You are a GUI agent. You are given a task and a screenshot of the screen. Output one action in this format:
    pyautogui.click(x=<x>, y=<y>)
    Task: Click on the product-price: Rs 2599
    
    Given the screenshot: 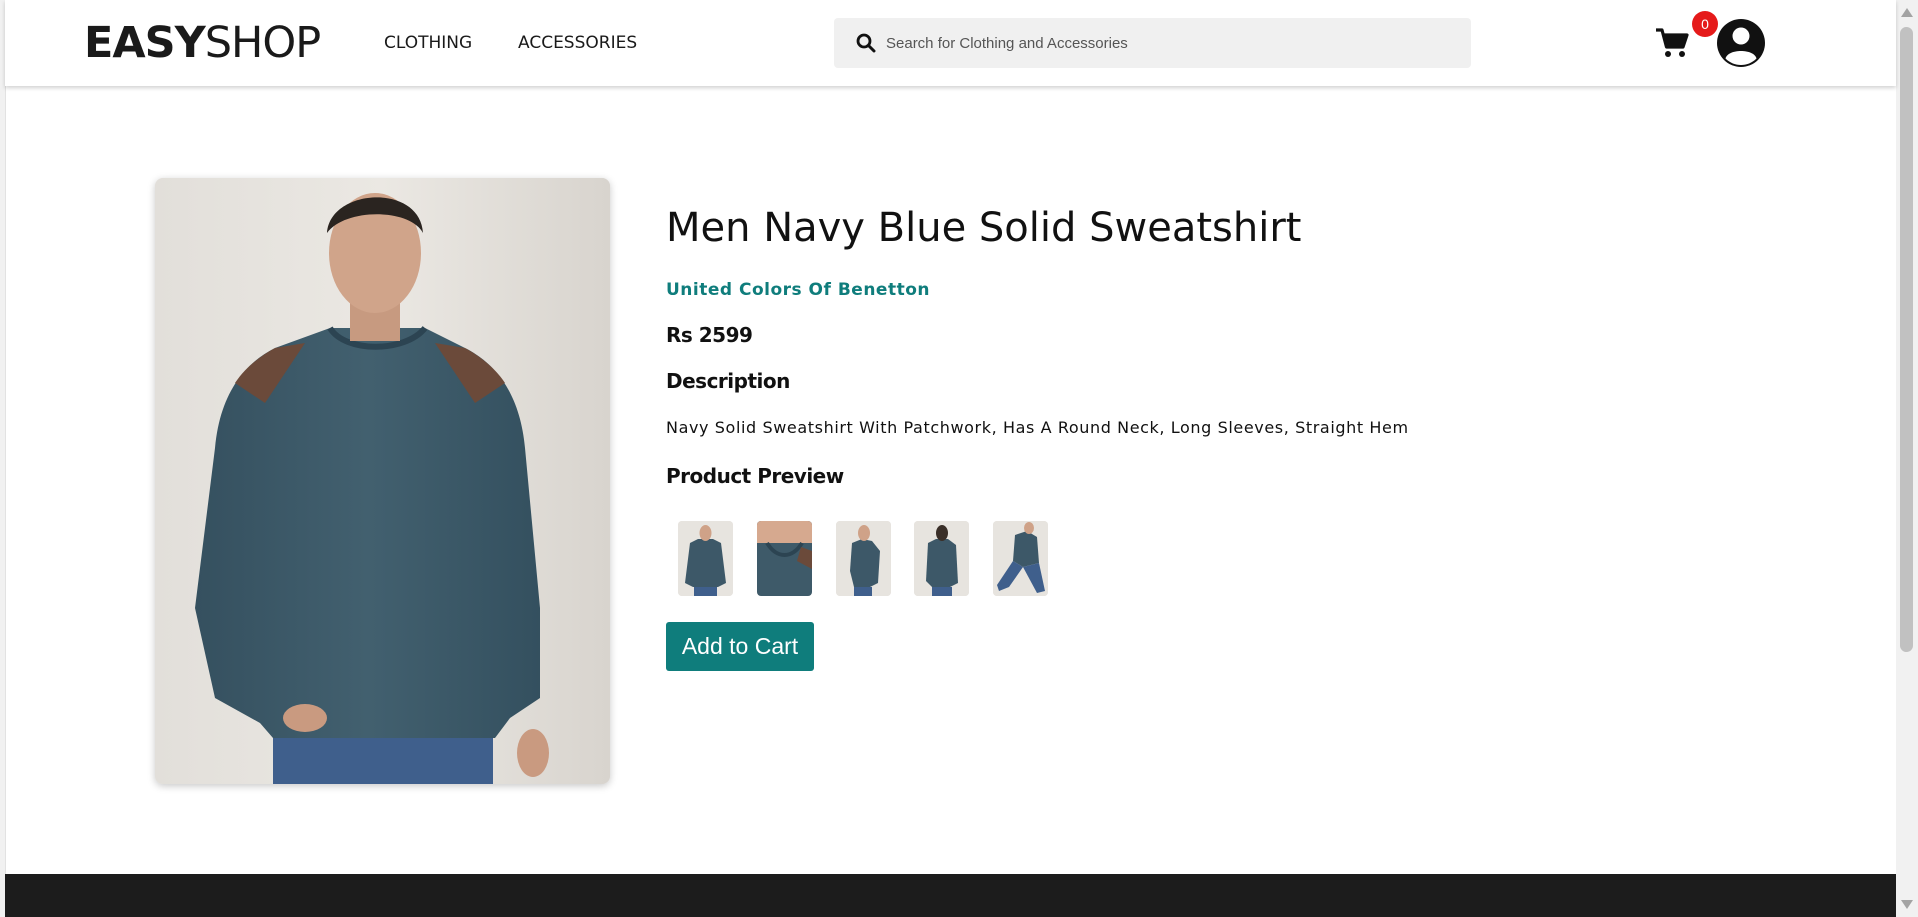 What is the action you would take?
    pyautogui.click(x=709, y=335)
    